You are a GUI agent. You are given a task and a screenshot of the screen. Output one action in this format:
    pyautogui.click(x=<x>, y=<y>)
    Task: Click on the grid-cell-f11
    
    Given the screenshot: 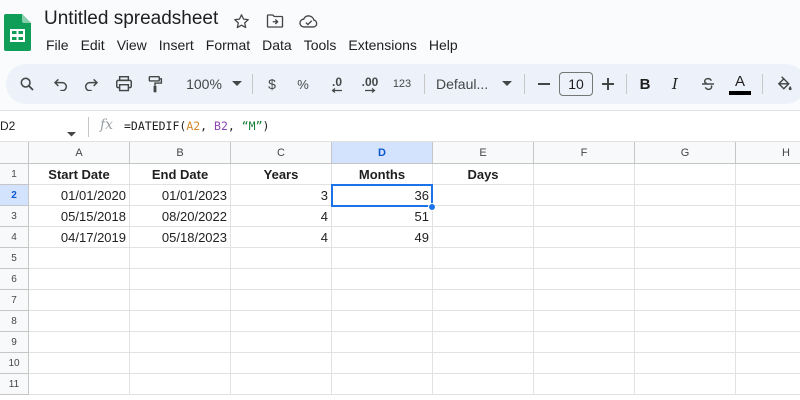 What is the action you would take?
    pyautogui.click(x=584, y=384)
    